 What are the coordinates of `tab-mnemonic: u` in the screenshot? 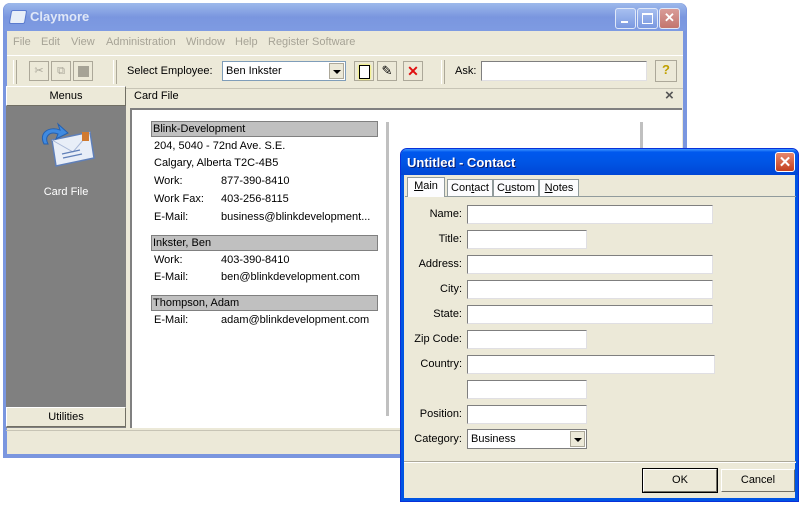 It's located at (508, 188).